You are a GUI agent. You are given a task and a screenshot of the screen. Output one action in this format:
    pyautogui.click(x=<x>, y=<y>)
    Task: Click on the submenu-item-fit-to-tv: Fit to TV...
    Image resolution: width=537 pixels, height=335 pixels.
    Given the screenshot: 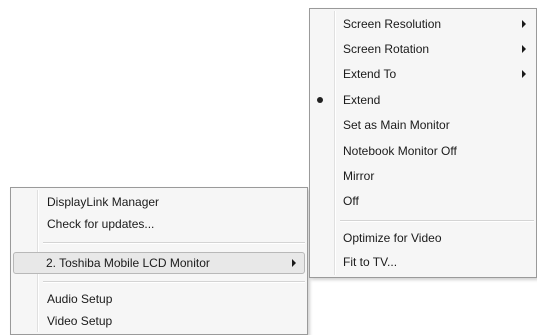 What is the action you would take?
    pyautogui.click(x=423, y=262)
    